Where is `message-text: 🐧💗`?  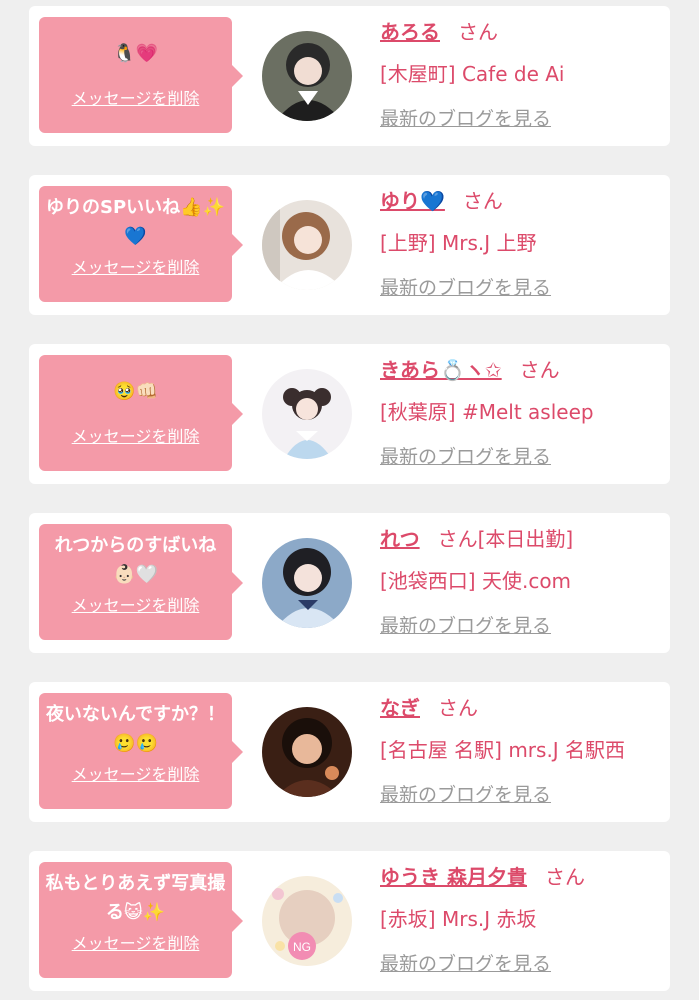 message-text: 🐧💗 is located at coordinates (135, 53).